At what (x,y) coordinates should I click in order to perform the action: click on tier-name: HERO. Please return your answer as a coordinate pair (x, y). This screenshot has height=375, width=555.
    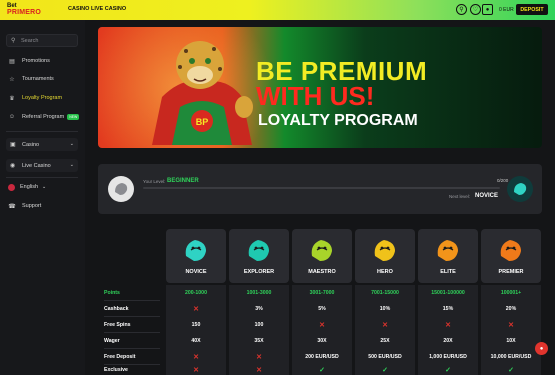
    Looking at the image, I should click on (385, 272).